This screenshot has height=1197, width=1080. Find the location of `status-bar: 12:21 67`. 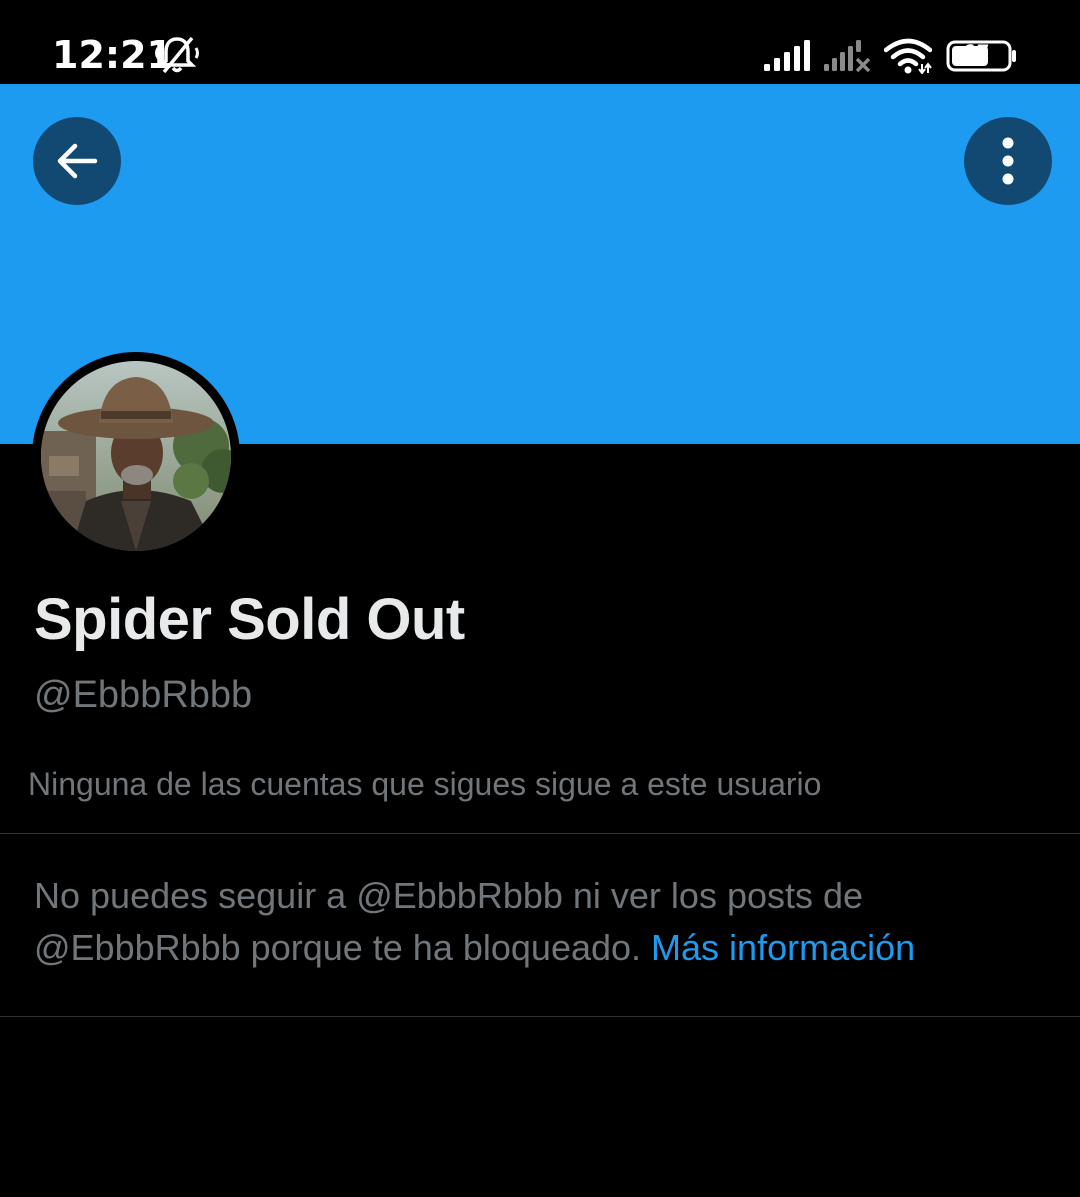

status-bar: 12:21 67 is located at coordinates (540, 42).